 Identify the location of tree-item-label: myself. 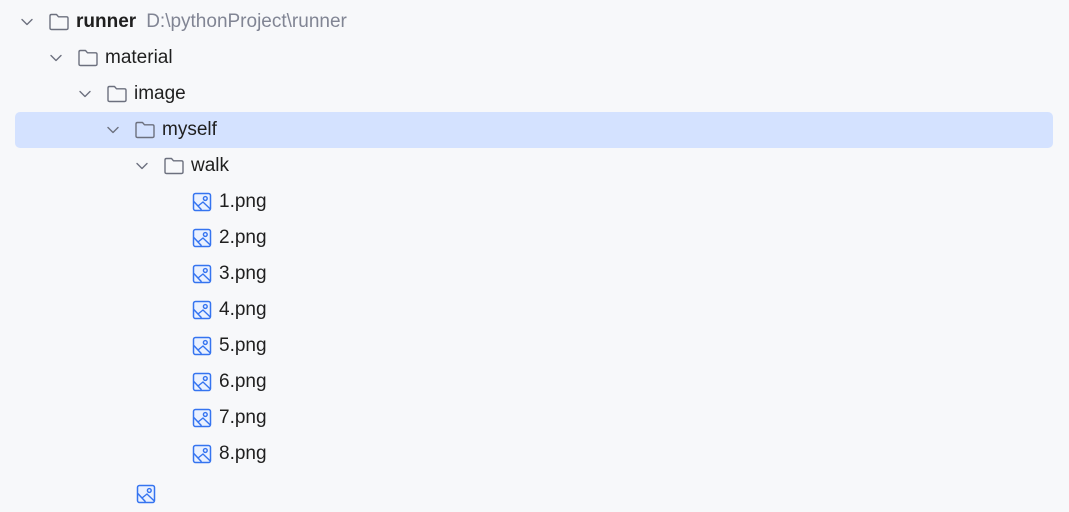
(189, 129).